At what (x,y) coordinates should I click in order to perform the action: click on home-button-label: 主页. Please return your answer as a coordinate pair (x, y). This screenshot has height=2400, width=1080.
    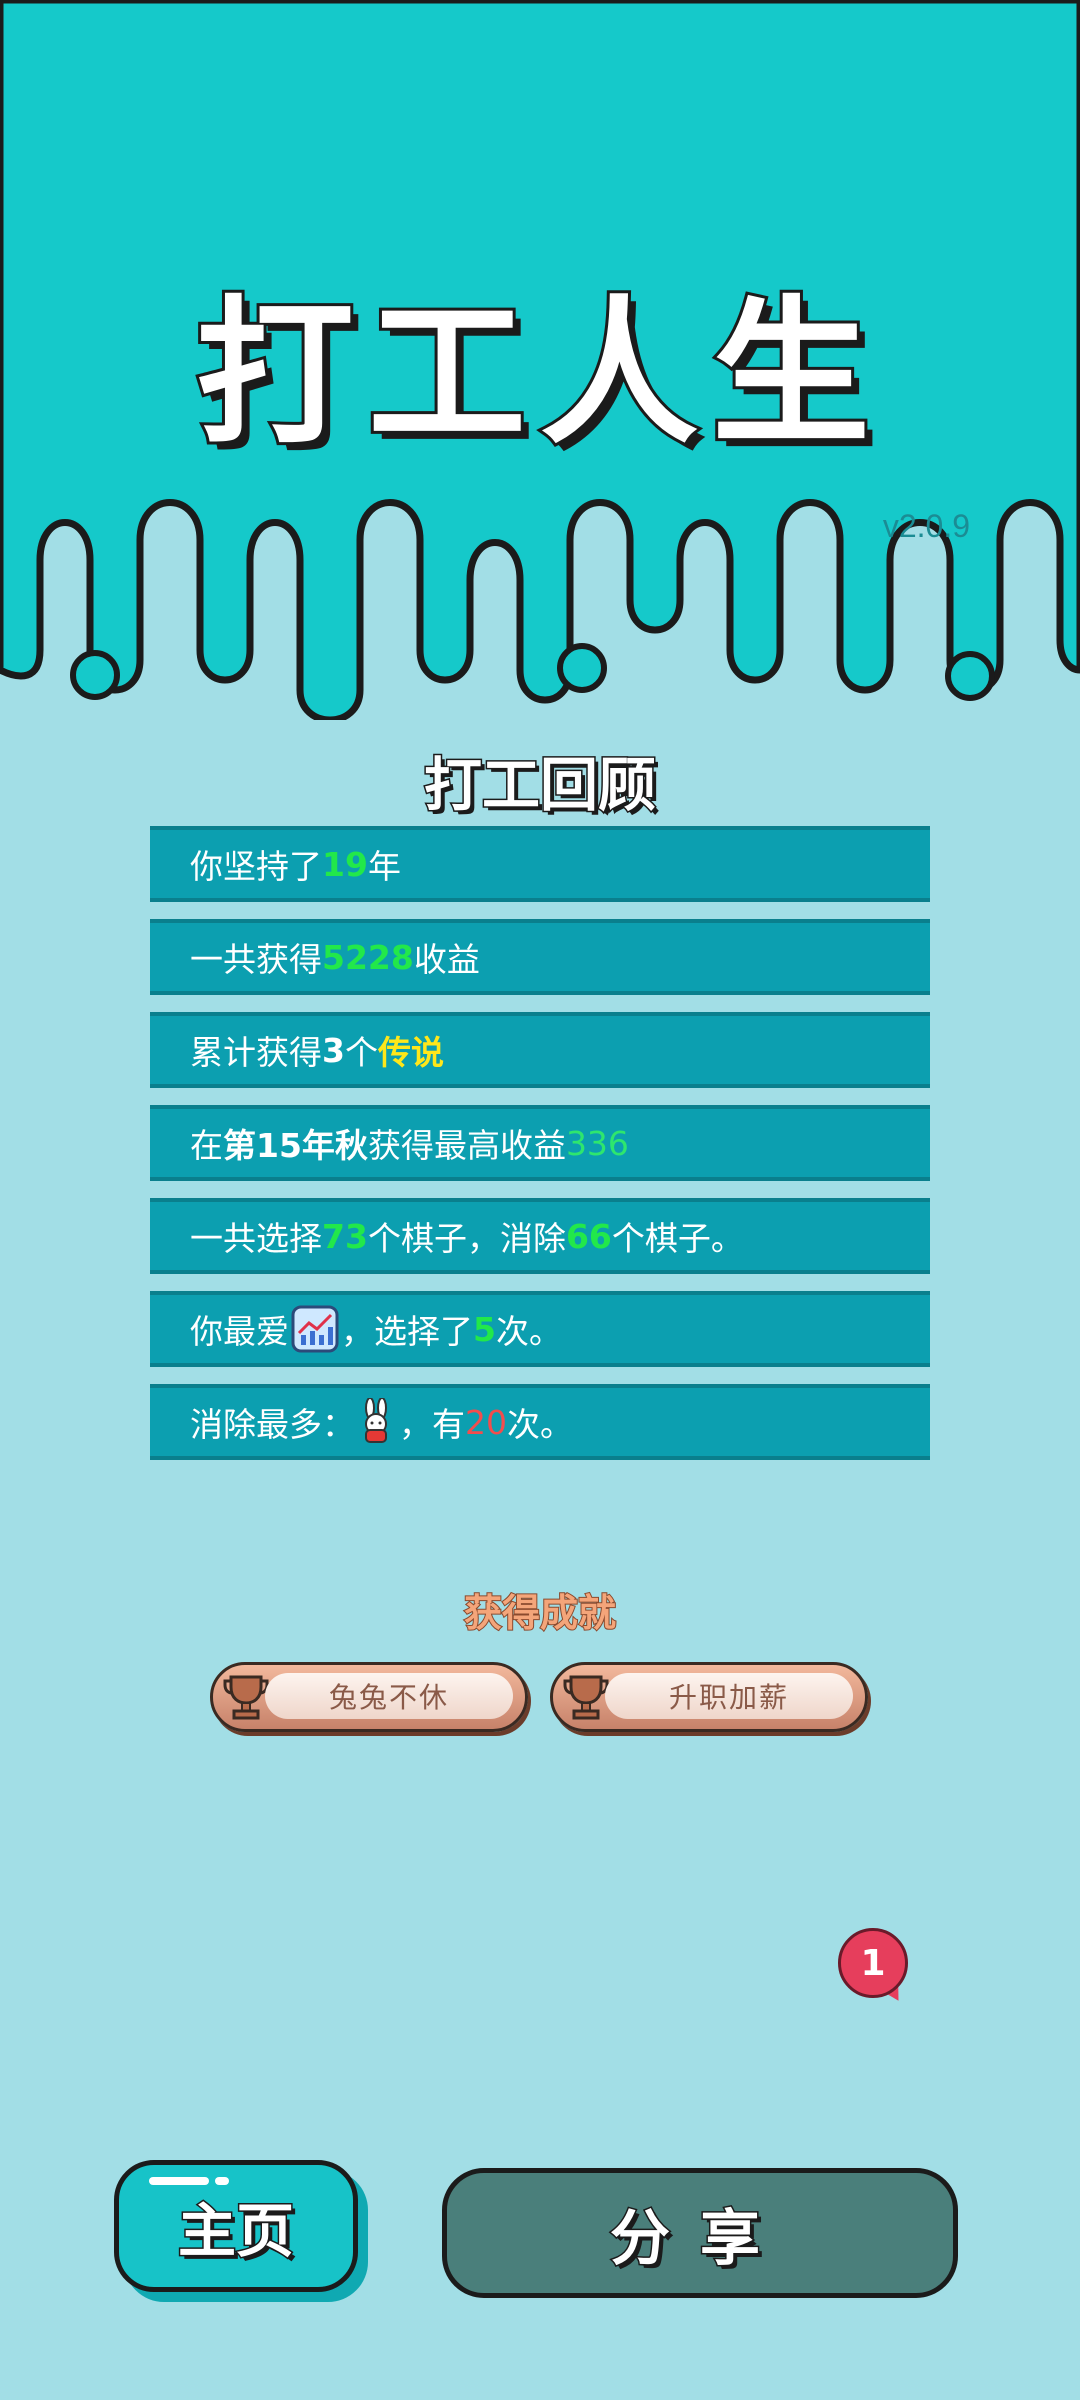
    Looking at the image, I should click on (235, 2231).